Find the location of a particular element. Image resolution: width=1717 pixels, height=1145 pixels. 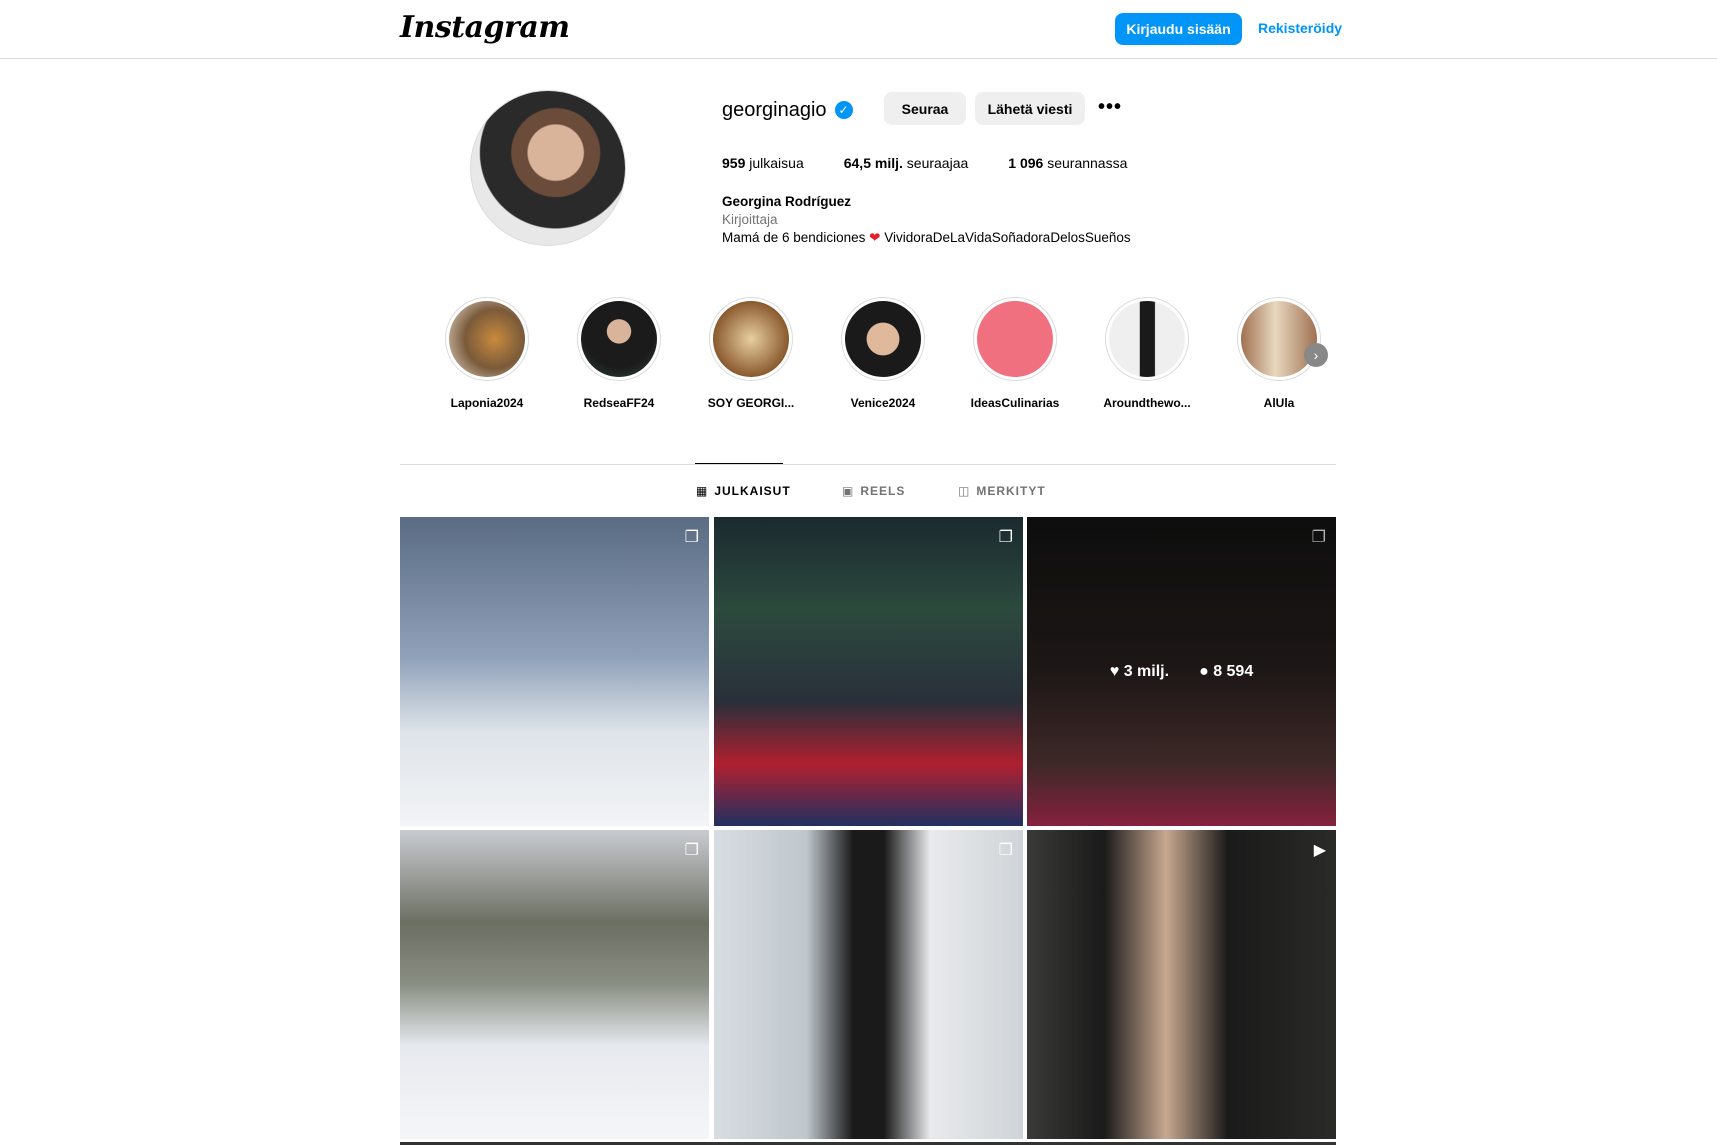

post-3: ❐ ♥ 3 milj. ● 8 594 is located at coordinates (1181, 671).